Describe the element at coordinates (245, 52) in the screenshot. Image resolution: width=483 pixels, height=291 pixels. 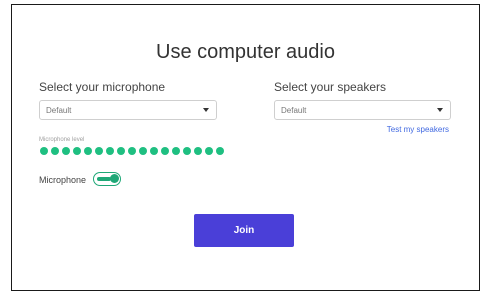
I see `dialog-title: Use computer audio` at that location.